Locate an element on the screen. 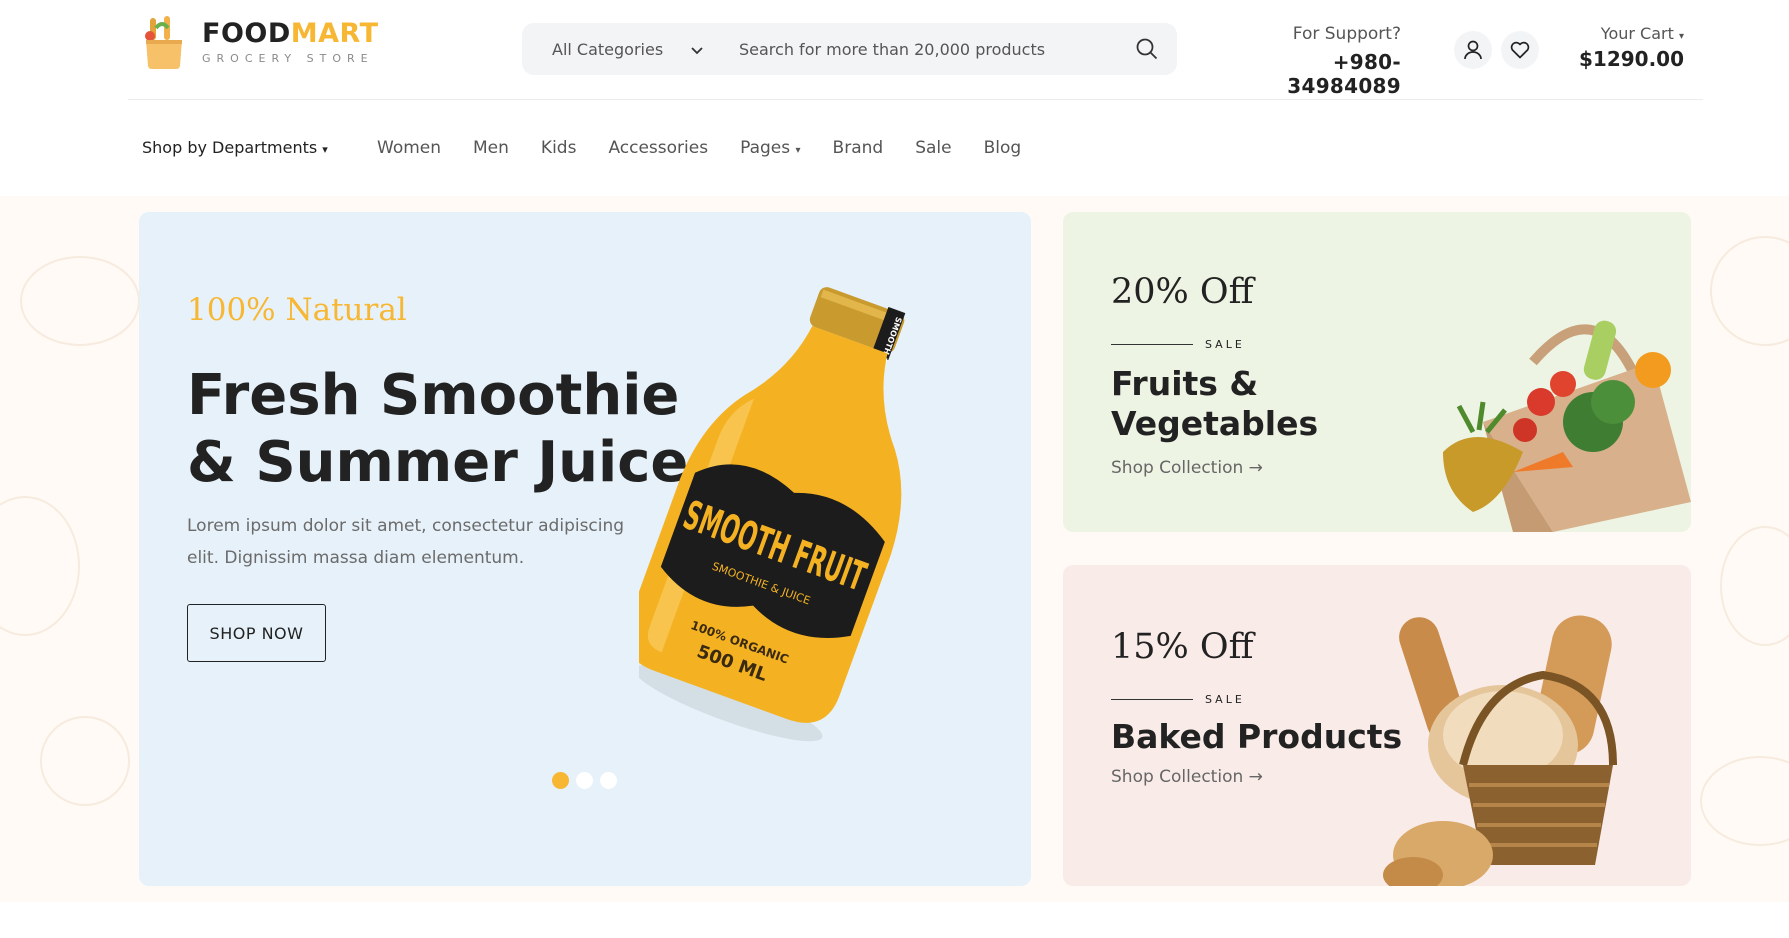 The width and height of the screenshot is (1789, 938). search-input: Search for more than 20,000 products is located at coordinates (922, 49).